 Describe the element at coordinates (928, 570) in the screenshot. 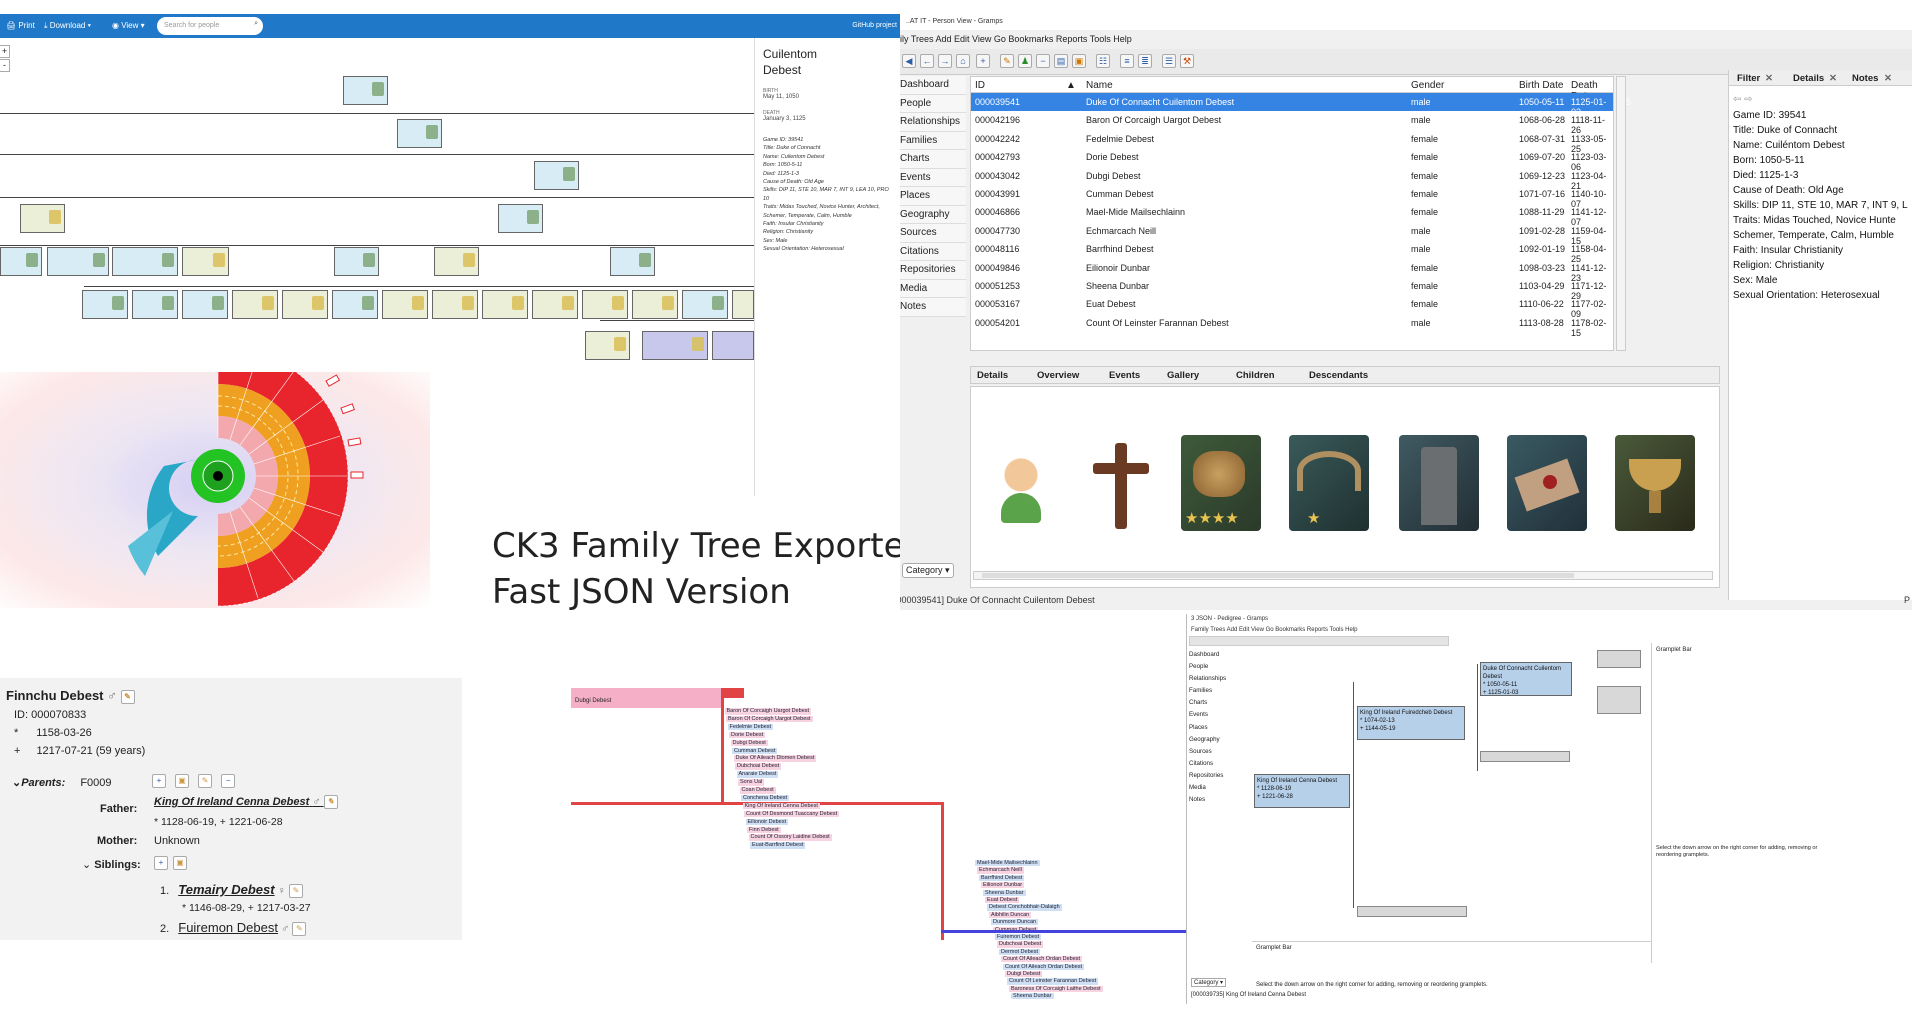

I see `category-dropdown: Category ▾` at that location.